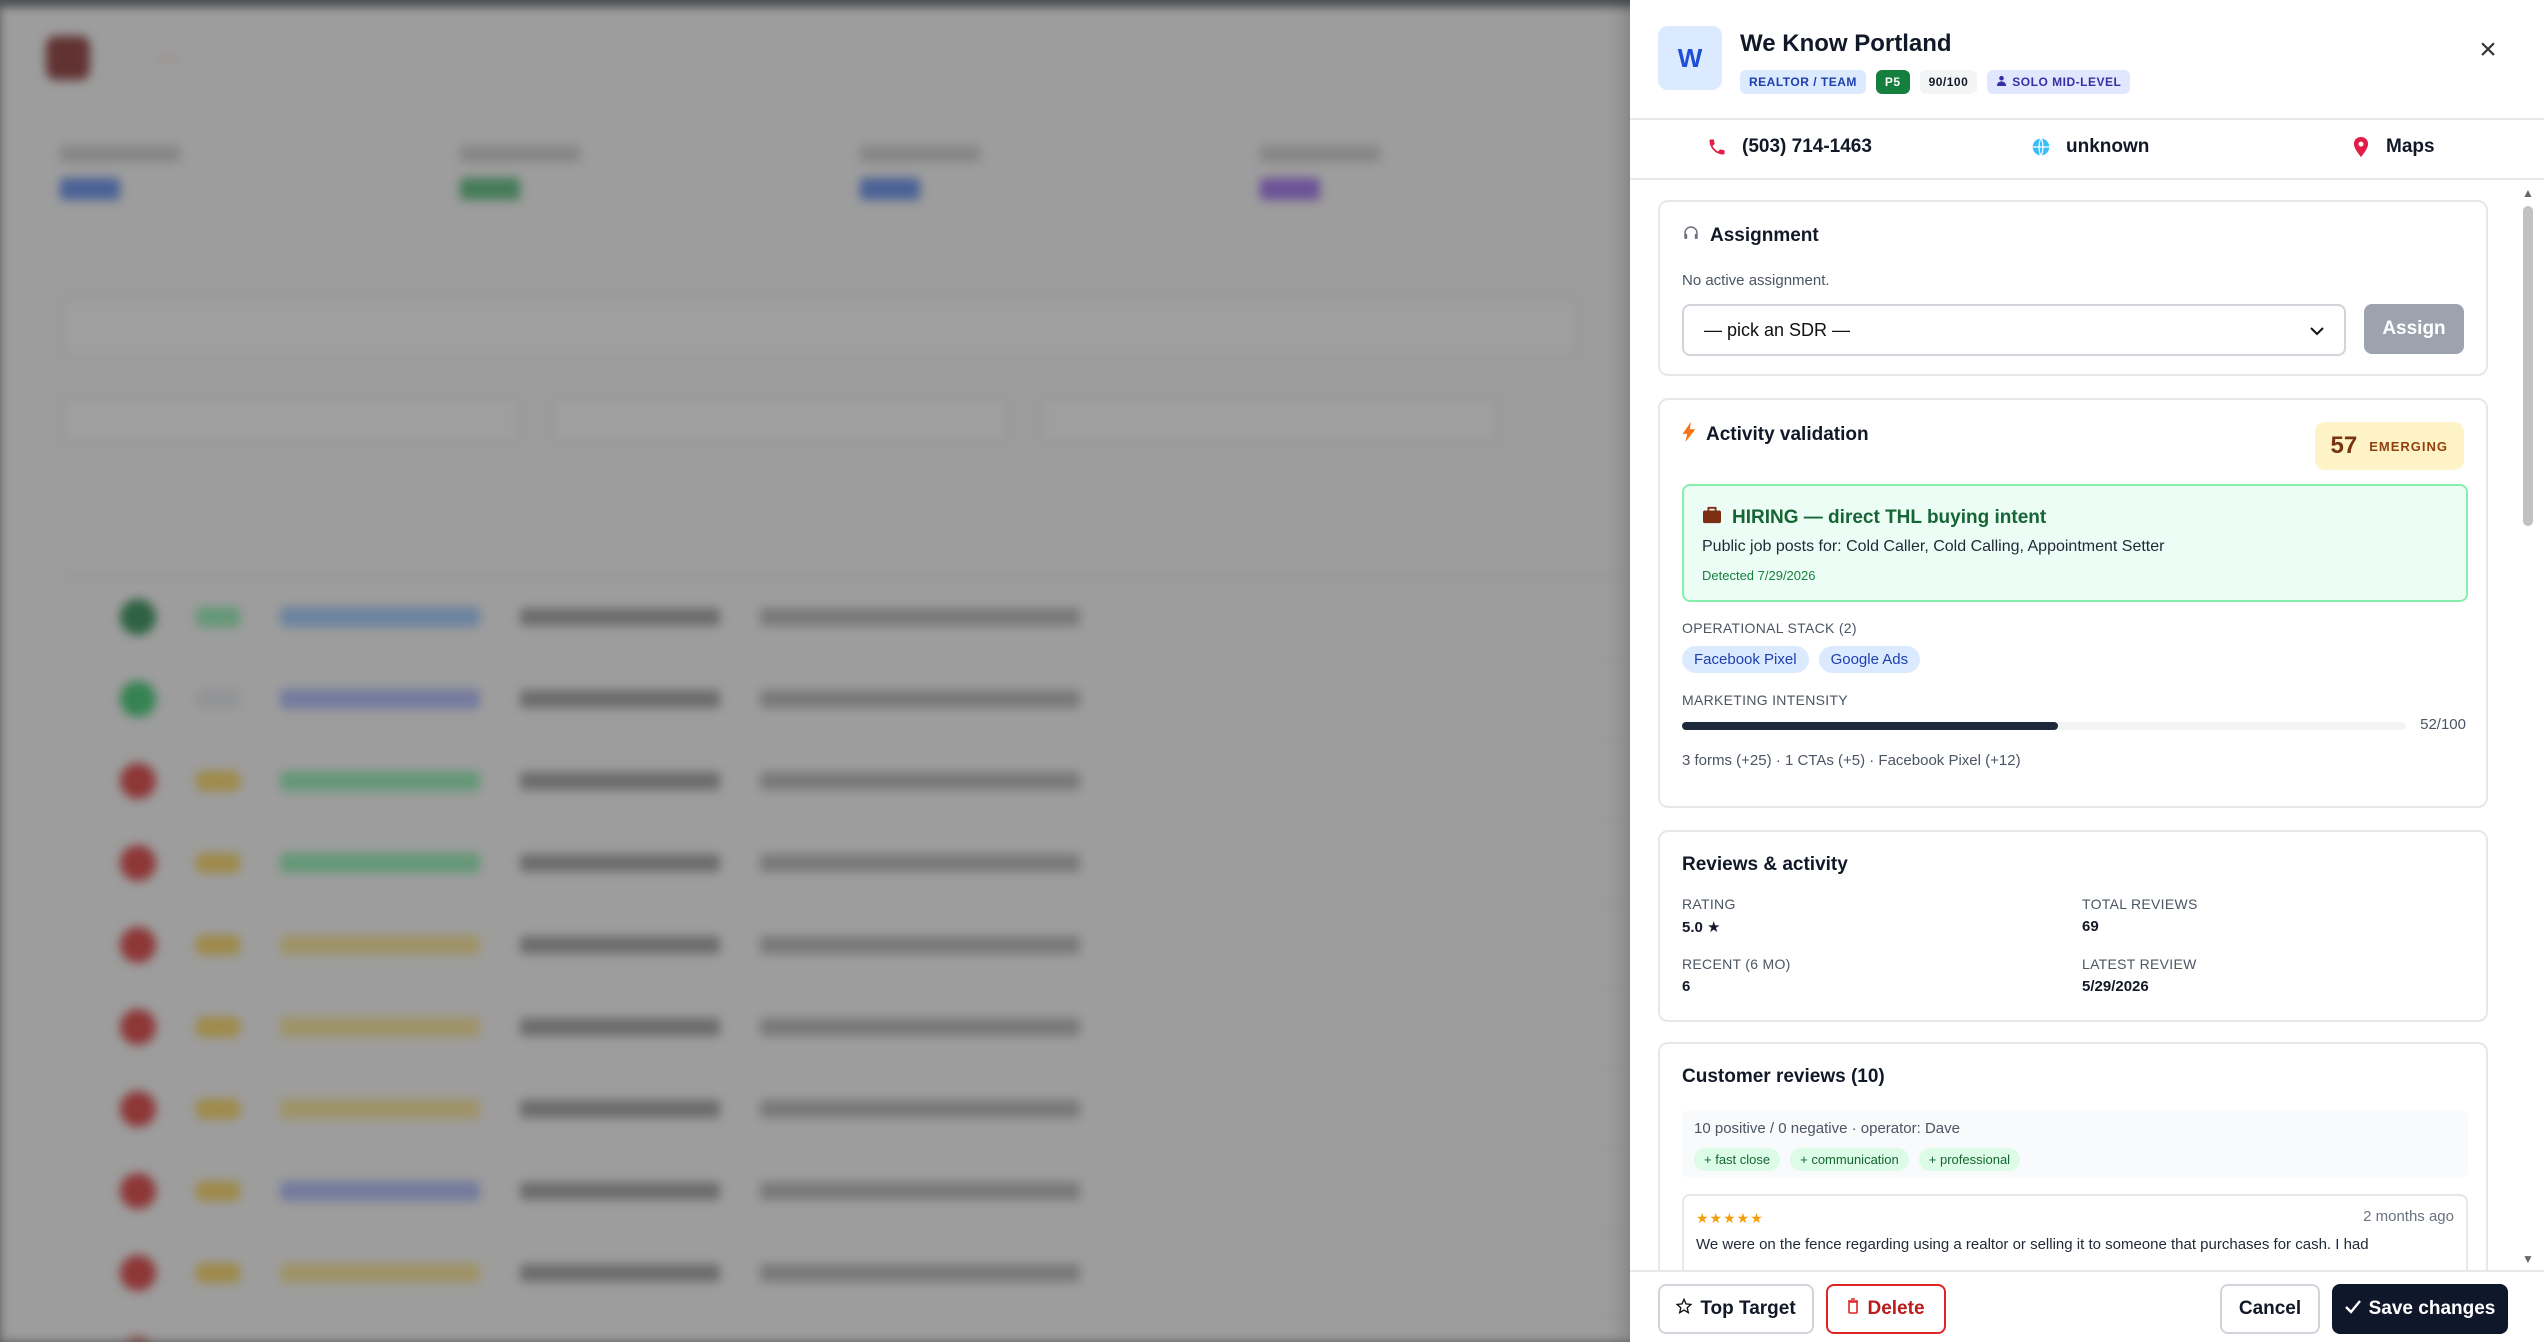 The width and height of the screenshot is (2544, 1342). Describe the element at coordinates (1736, 975) in the screenshot. I see `recent-stat: RECENT (6 MO) 6` at that location.